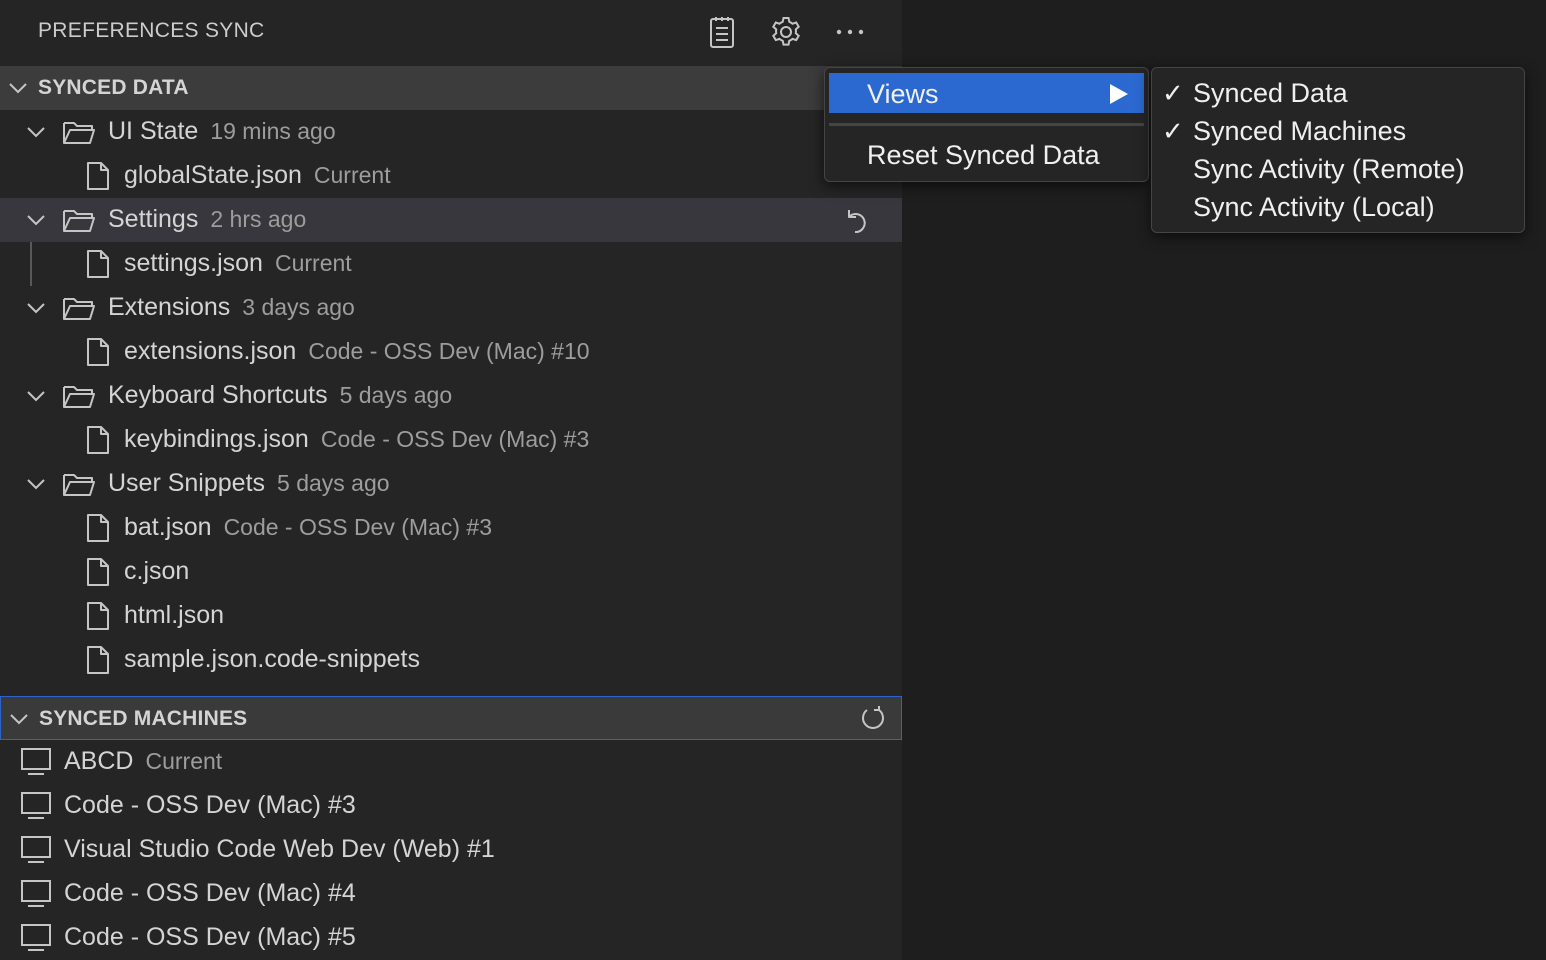  I want to click on tree-file-extensions: extensions.json Code - OSS Dev (Mac) #10, so click(451, 352).